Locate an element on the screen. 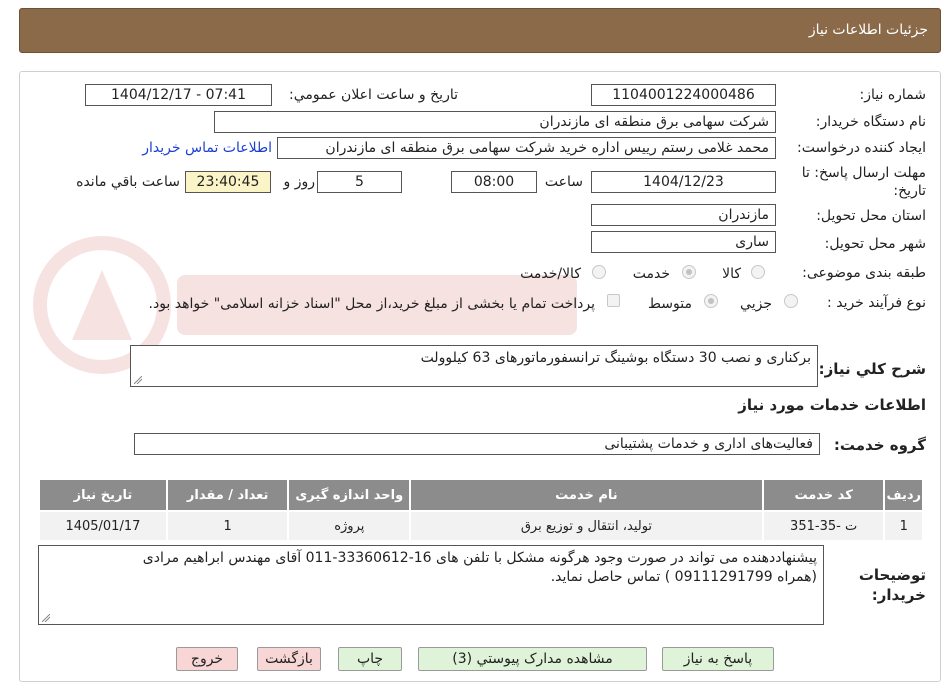 The height and width of the screenshot is (691, 944). general-desc-label: شرح کلي نیاز: is located at coordinates (872, 369).